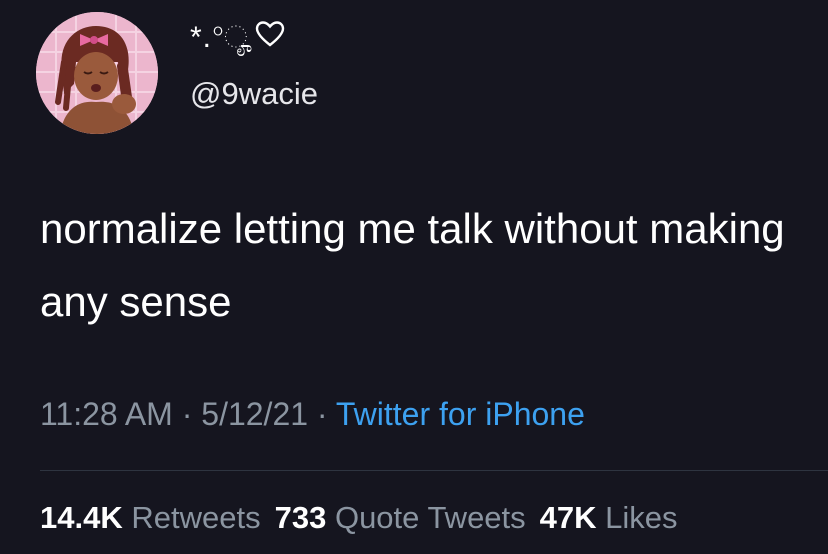 This screenshot has width=828, height=554. What do you see at coordinates (312, 414) in the screenshot?
I see `tweet-metadata: 11:28 AM · 5/12/21 · Twitter for iPhone` at bounding box center [312, 414].